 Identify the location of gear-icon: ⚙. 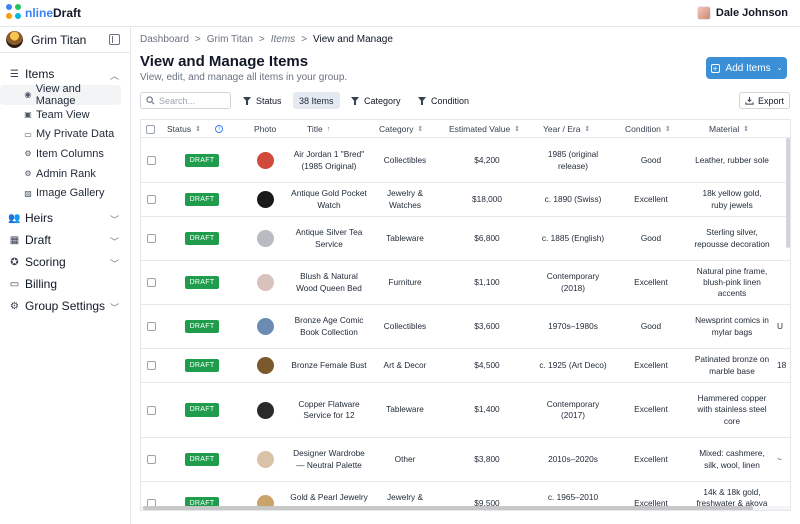
(28, 174).